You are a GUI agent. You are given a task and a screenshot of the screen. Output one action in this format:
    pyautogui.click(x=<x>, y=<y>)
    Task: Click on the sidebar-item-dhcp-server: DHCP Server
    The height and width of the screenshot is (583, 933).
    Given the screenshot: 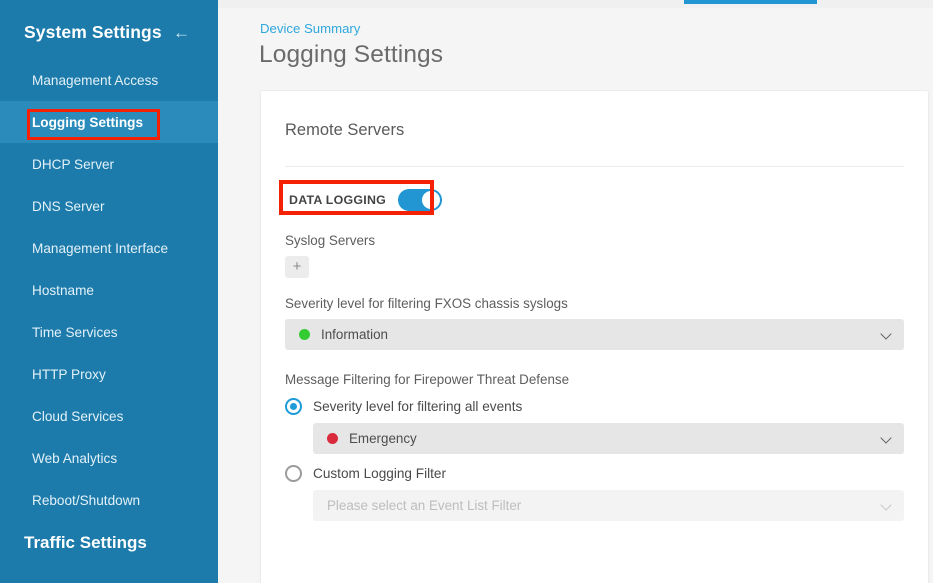 What is the action you would take?
    pyautogui.click(x=109, y=164)
    